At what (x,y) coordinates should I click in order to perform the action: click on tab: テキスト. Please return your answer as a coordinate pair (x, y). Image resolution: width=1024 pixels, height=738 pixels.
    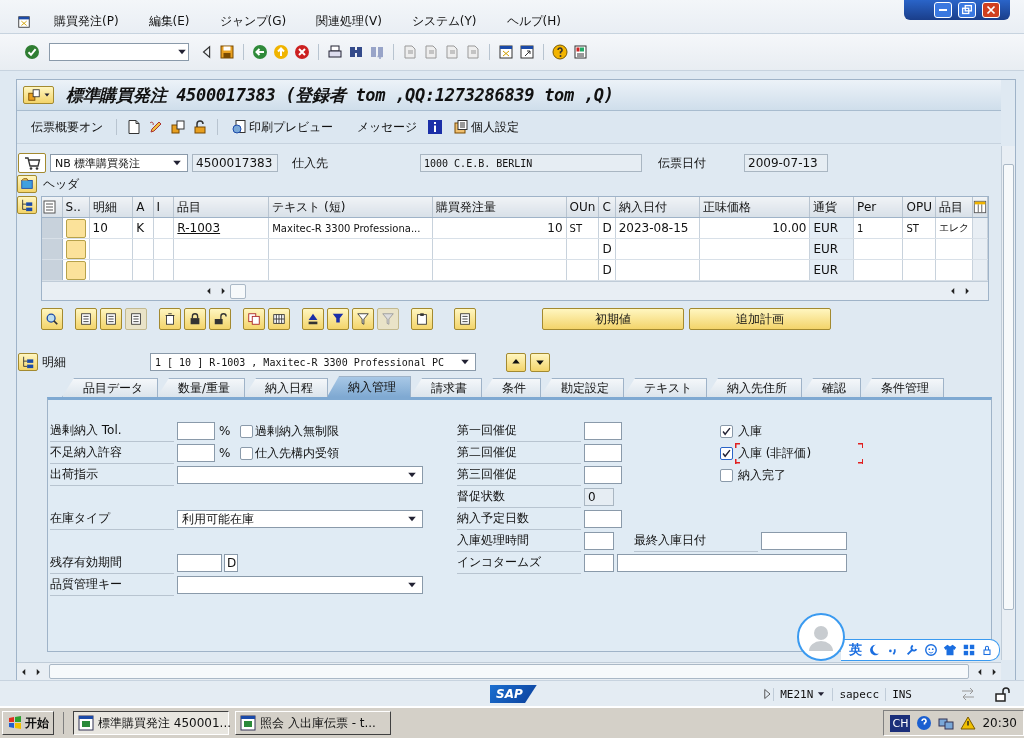
    Looking at the image, I should click on (665, 387).